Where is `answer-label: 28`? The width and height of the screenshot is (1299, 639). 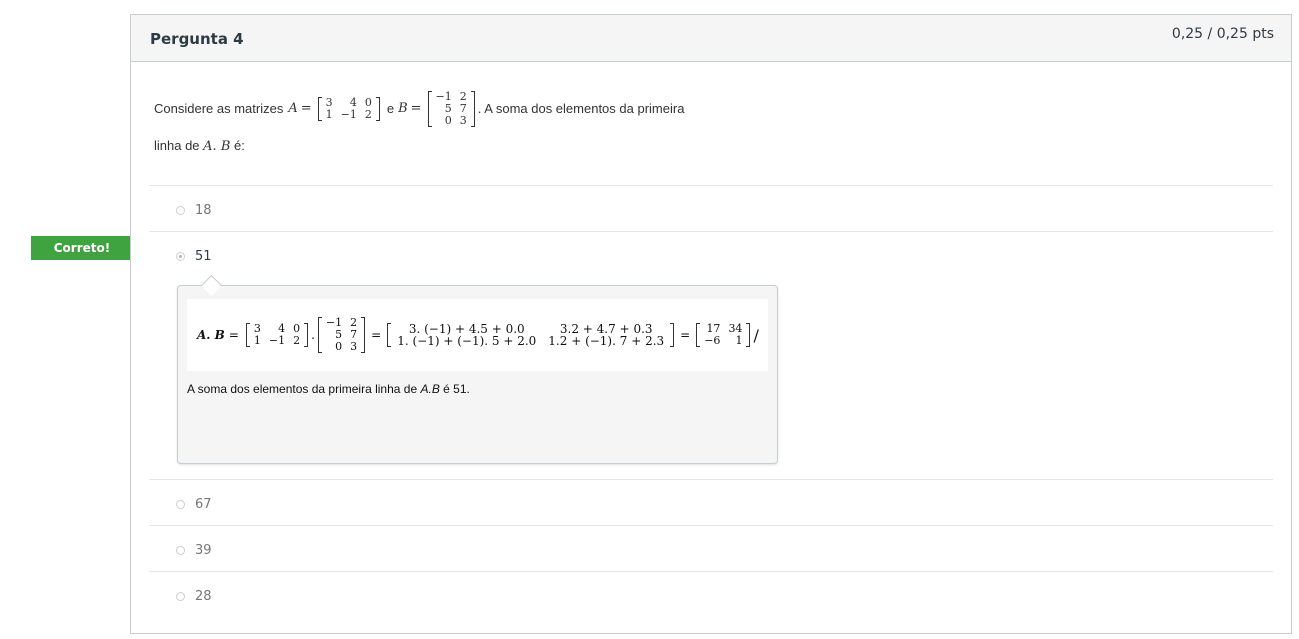 answer-label: 28 is located at coordinates (203, 596).